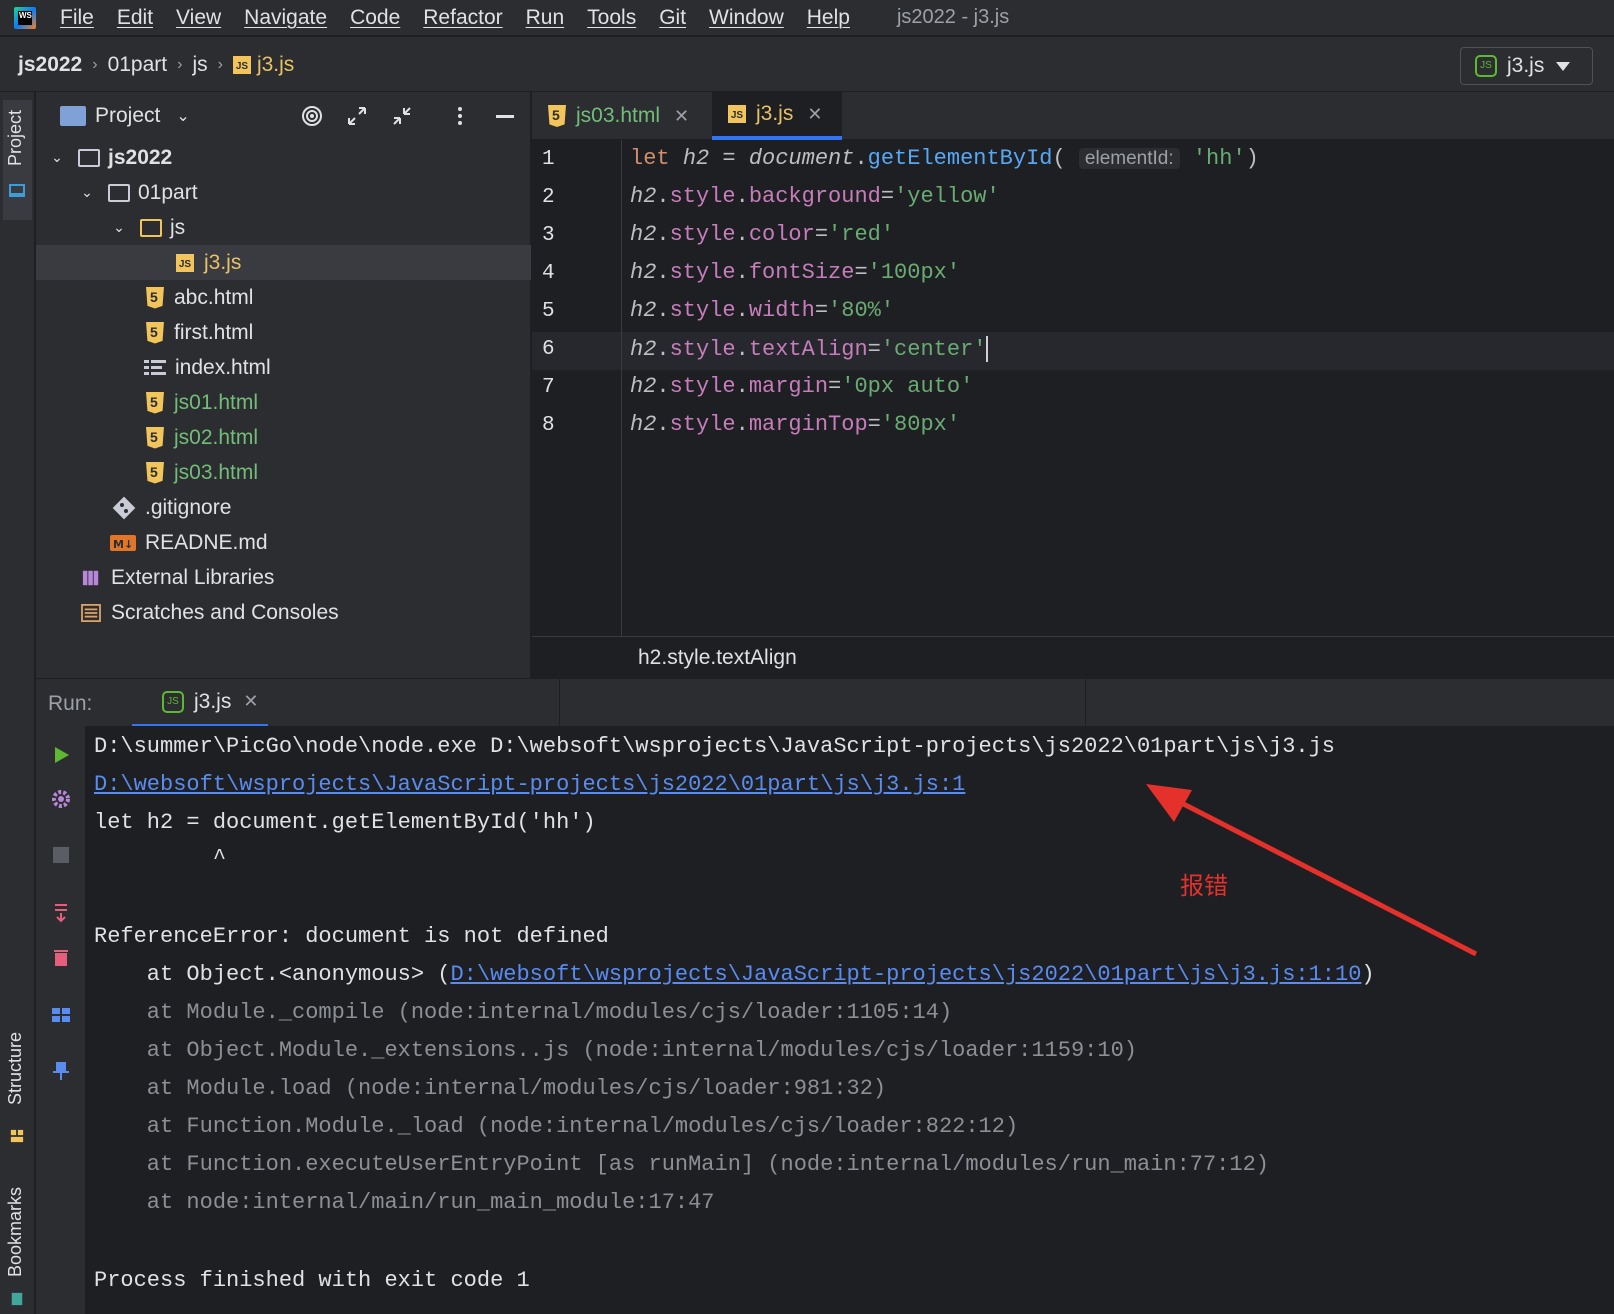 The height and width of the screenshot is (1314, 1614). What do you see at coordinates (61, 1071) in the screenshot?
I see `pin-icon` at bounding box center [61, 1071].